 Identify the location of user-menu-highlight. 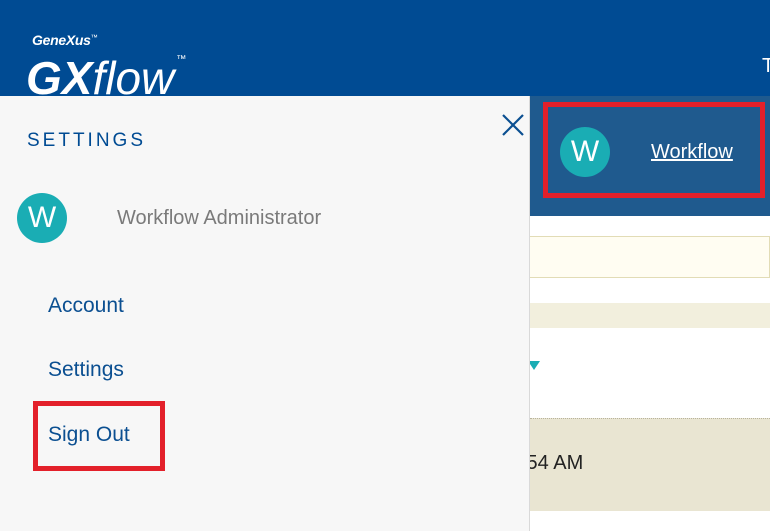
(654, 150).